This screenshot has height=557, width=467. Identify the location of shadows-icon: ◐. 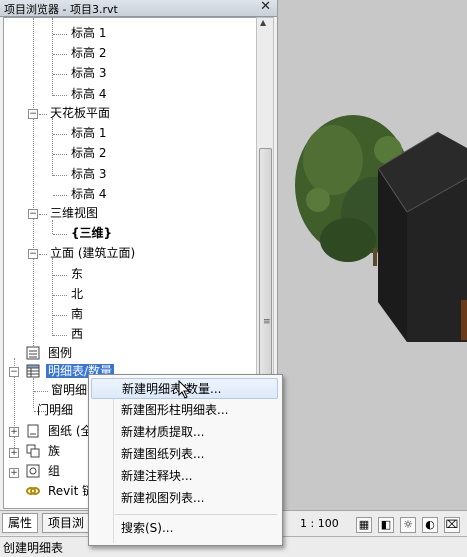
(430, 525).